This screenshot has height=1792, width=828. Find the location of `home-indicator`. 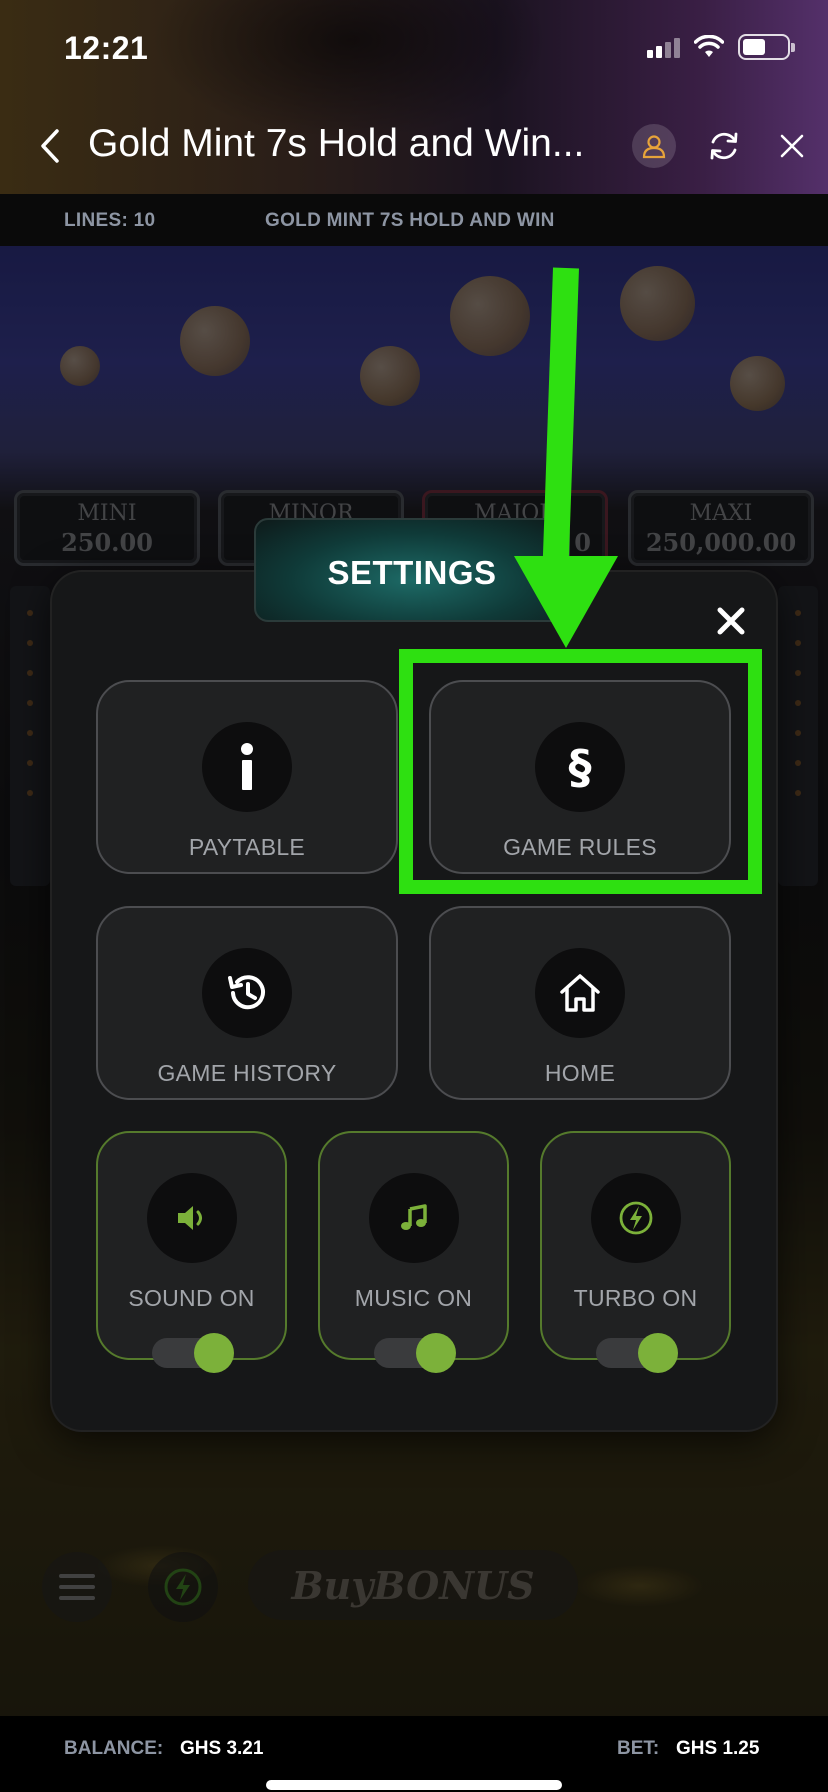

home-indicator is located at coordinates (414, 1785).